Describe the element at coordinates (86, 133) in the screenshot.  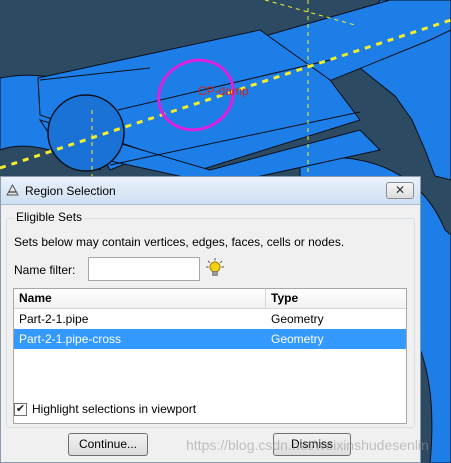
I see `pipe-end` at that location.